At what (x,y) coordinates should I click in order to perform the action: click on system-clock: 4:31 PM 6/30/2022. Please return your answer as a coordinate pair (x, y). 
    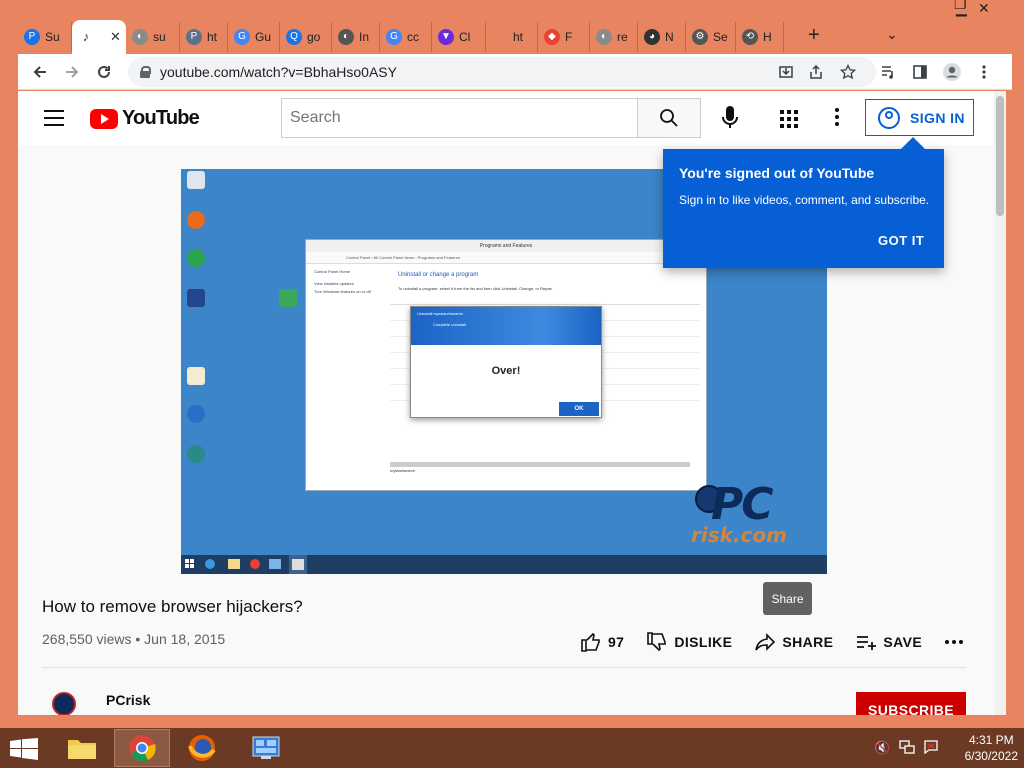
    Looking at the image, I should click on (991, 748).